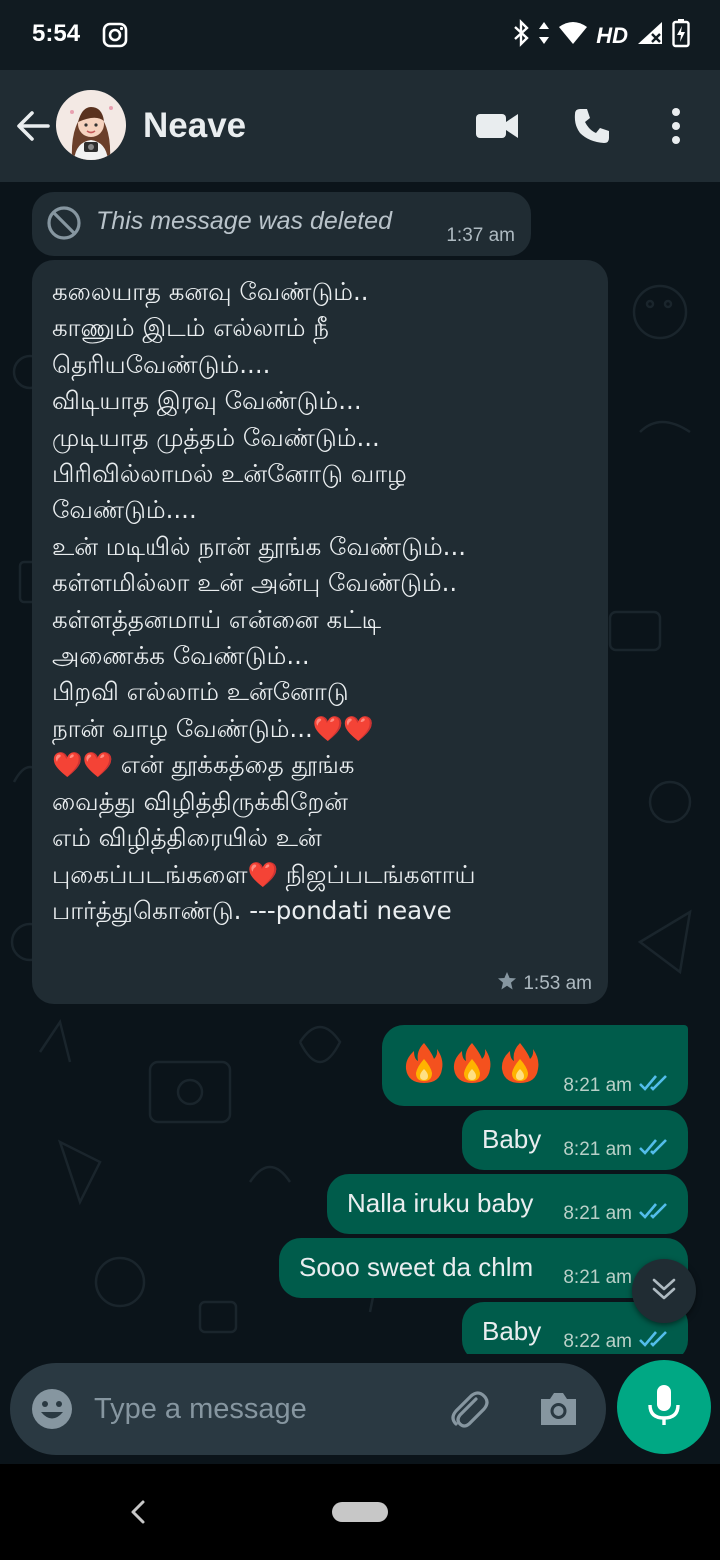  I want to click on star-icon, so click(507, 983).